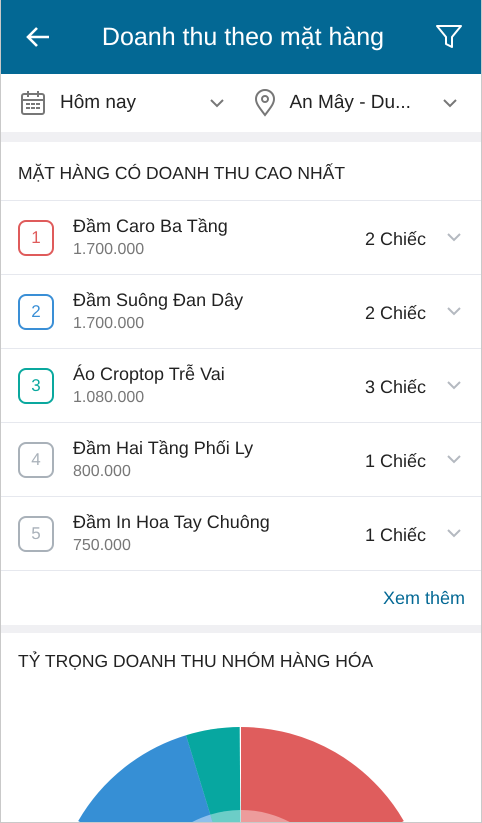  Describe the element at coordinates (36, 460) in the screenshot. I see `rank-badge: 4` at that location.